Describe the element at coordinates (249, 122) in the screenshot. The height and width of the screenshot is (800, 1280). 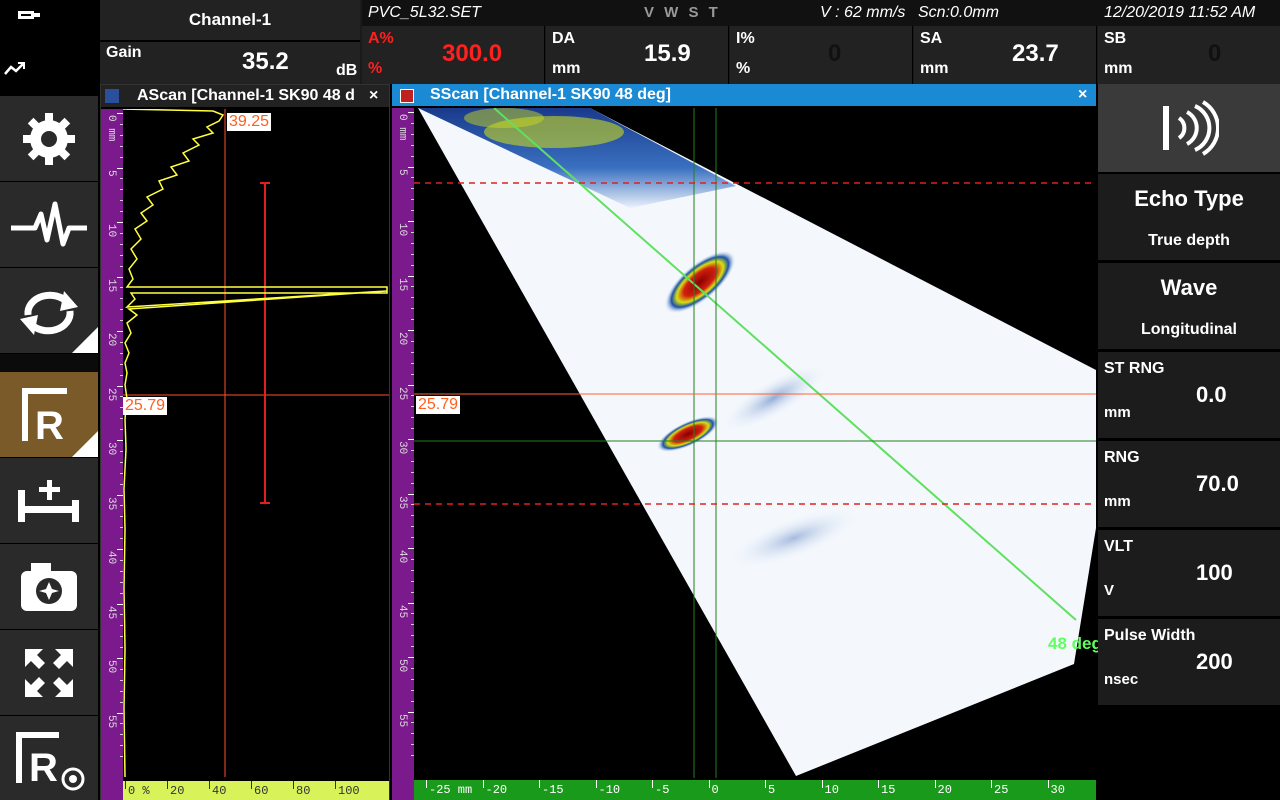
I see `gate-marker: 39.25` at that location.